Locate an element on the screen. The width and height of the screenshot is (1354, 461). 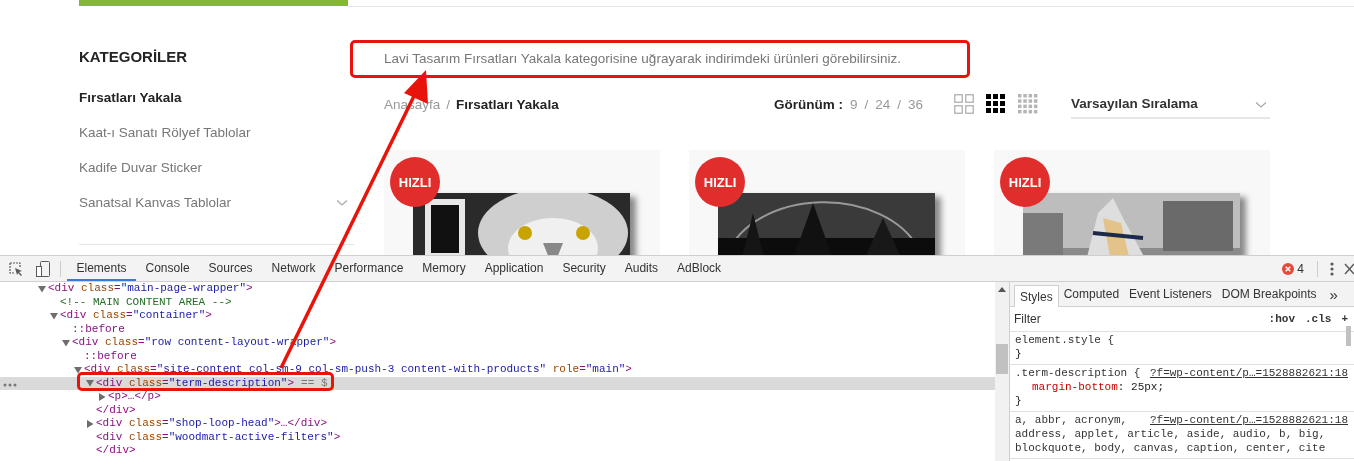
category-description: Lavi Tasarım Fırsatları Yakala kategorisine uğrayarak indirimdeki ürünleri görebilirsiniz. is located at coordinates (643, 59).